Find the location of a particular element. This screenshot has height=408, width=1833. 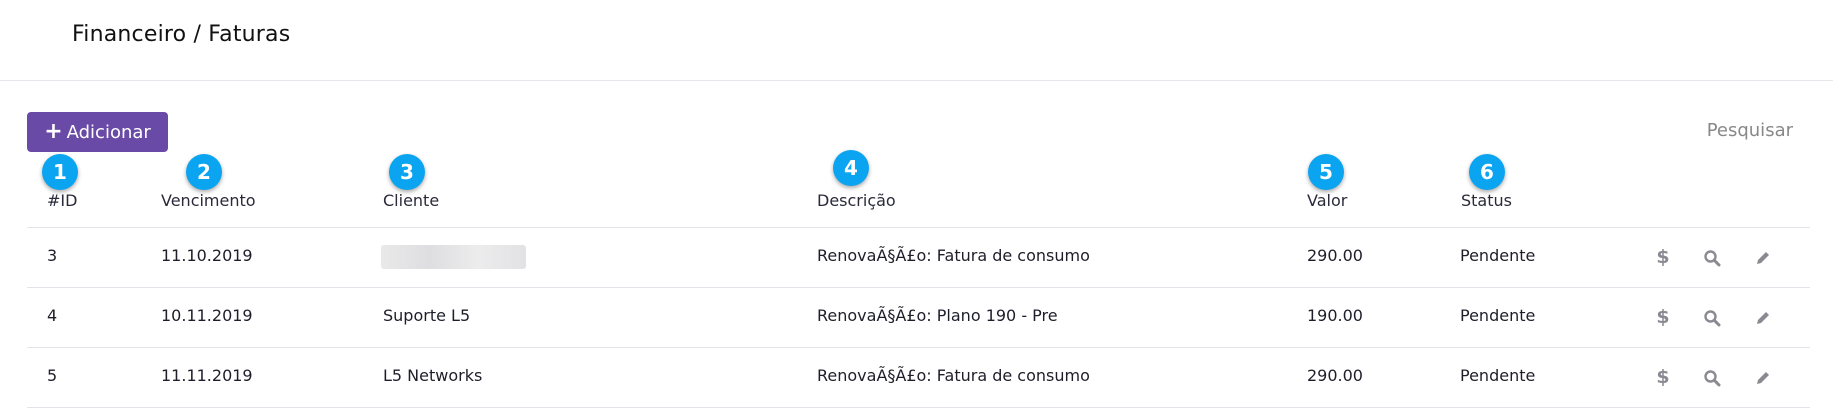

column-header-vencimento: Vencimento is located at coordinates (208, 200).